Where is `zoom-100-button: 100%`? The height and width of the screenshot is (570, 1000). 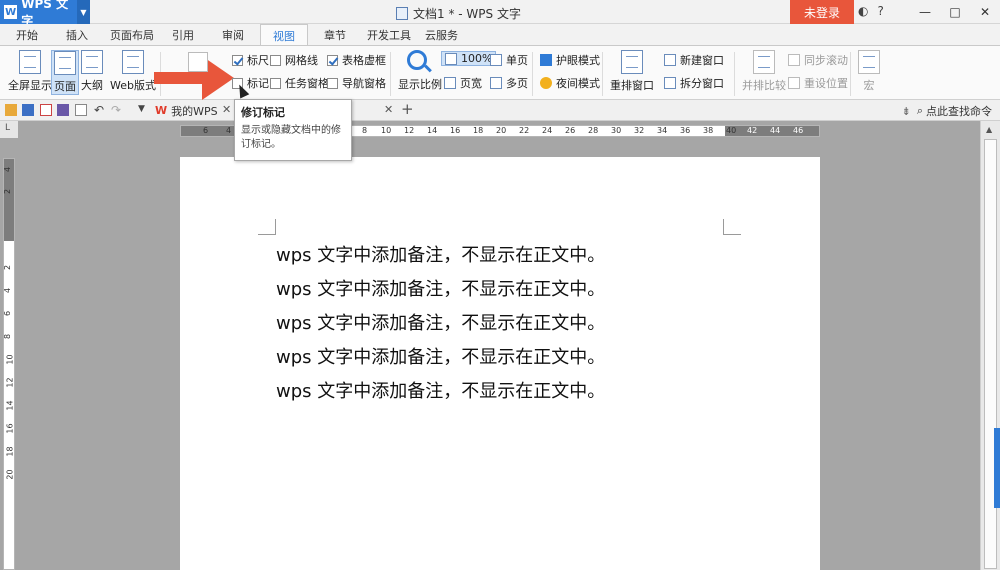 zoom-100-button: 100% is located at coordinates (469, 58).